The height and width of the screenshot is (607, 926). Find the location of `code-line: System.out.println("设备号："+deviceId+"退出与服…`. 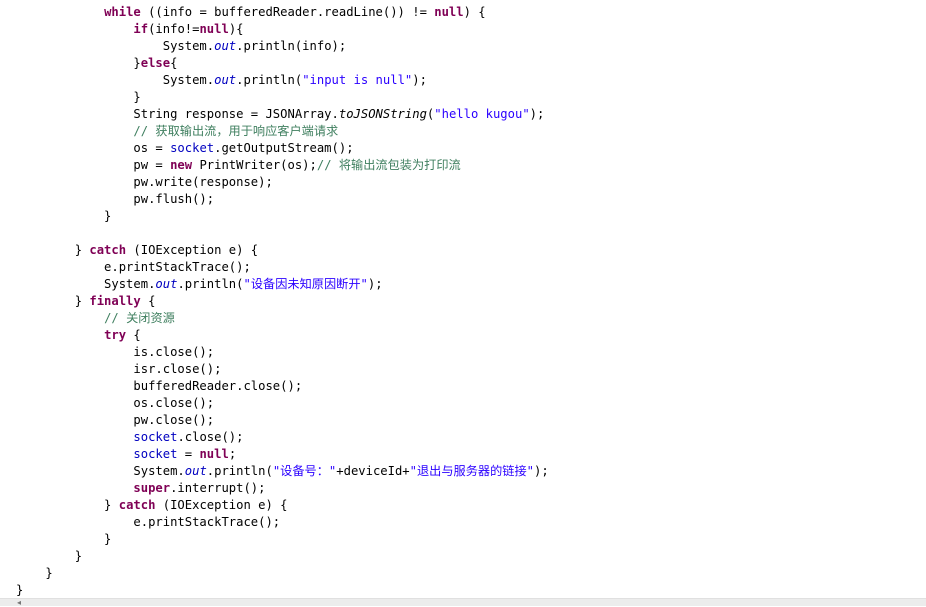

code-line: System.out.println("设备号："+deviceId+"退出与服… is located at coordinates (282, 471).